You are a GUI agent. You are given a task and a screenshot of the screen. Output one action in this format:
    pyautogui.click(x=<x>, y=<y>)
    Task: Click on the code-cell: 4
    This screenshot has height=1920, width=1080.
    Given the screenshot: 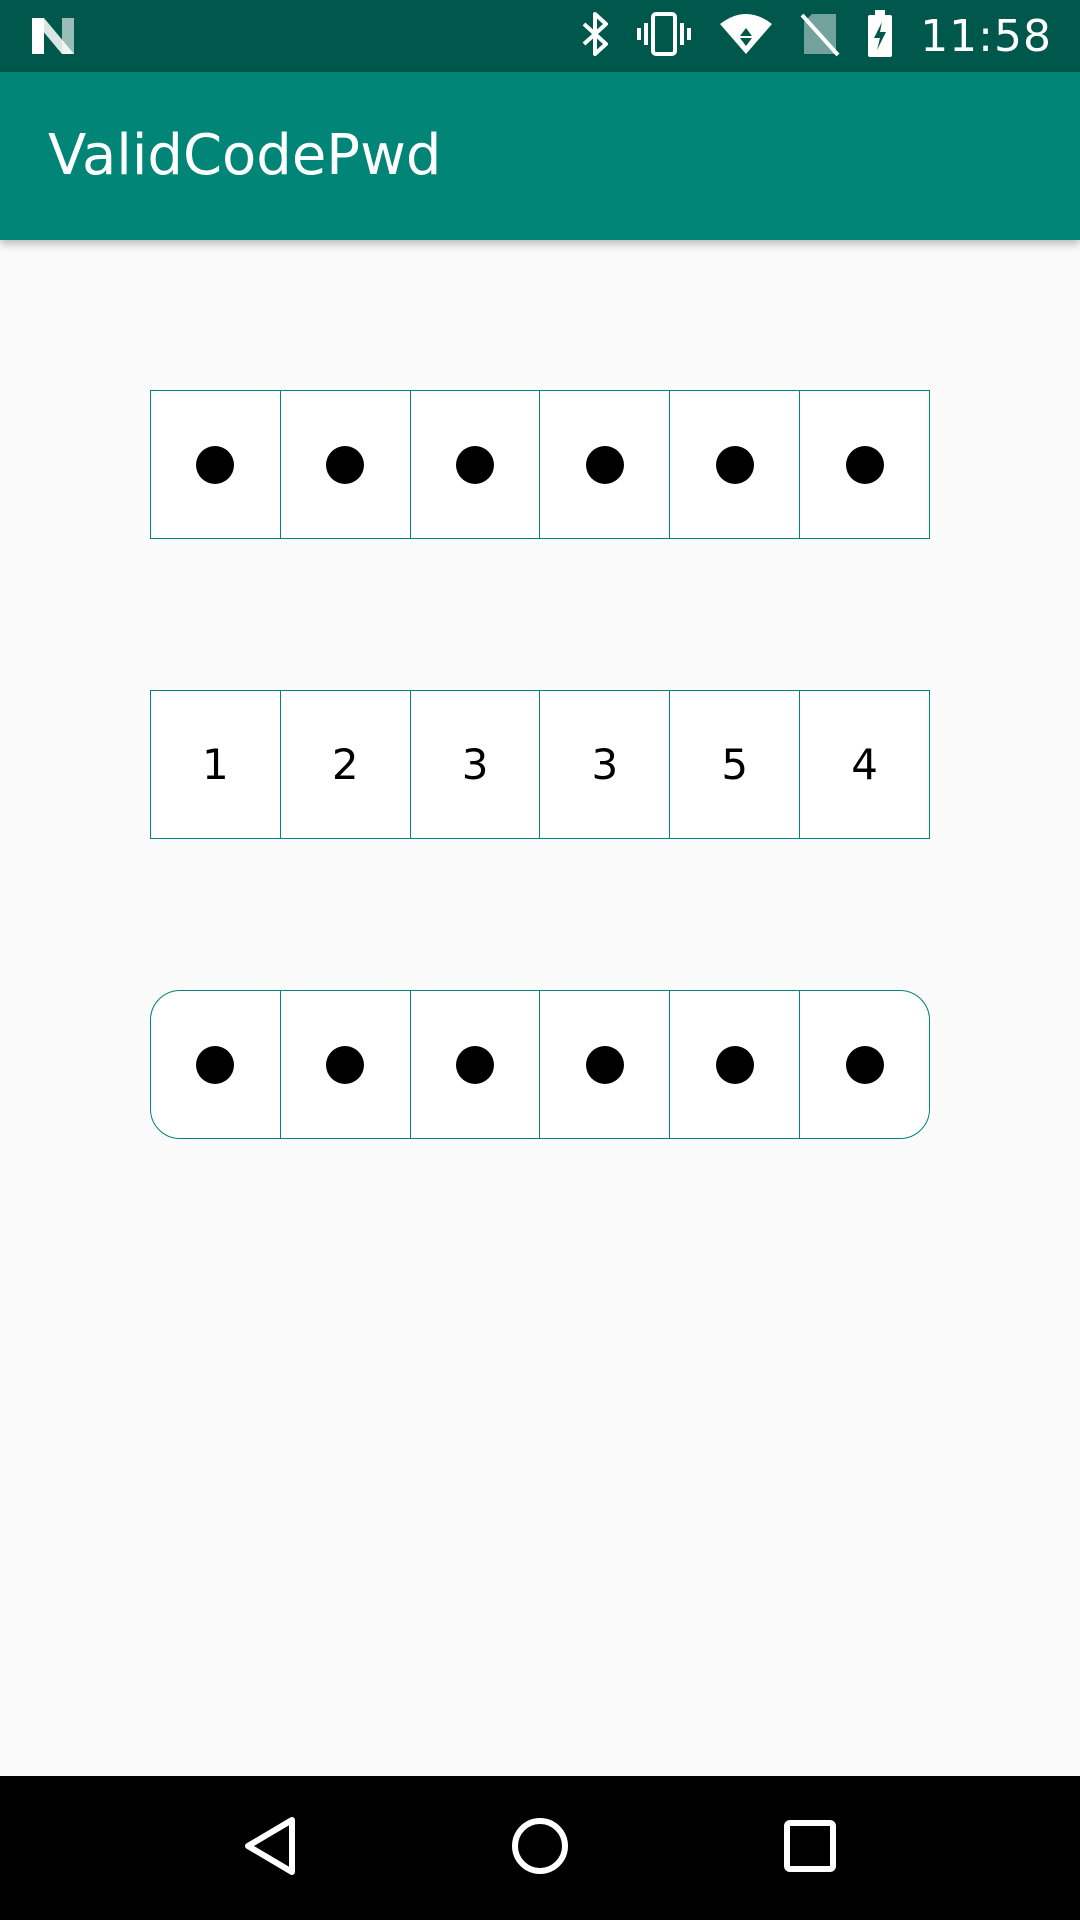 What is the action you would take?
    pyautogui.click(x=864, y=764)
    